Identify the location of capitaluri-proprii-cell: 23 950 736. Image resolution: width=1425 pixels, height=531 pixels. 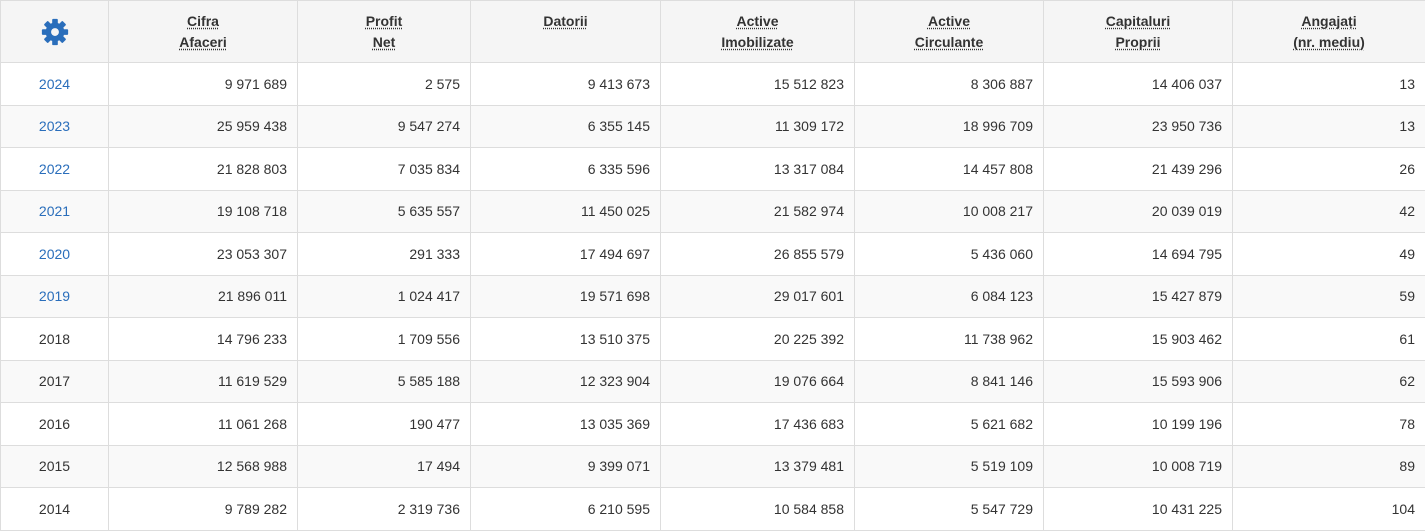
(1138, 126).